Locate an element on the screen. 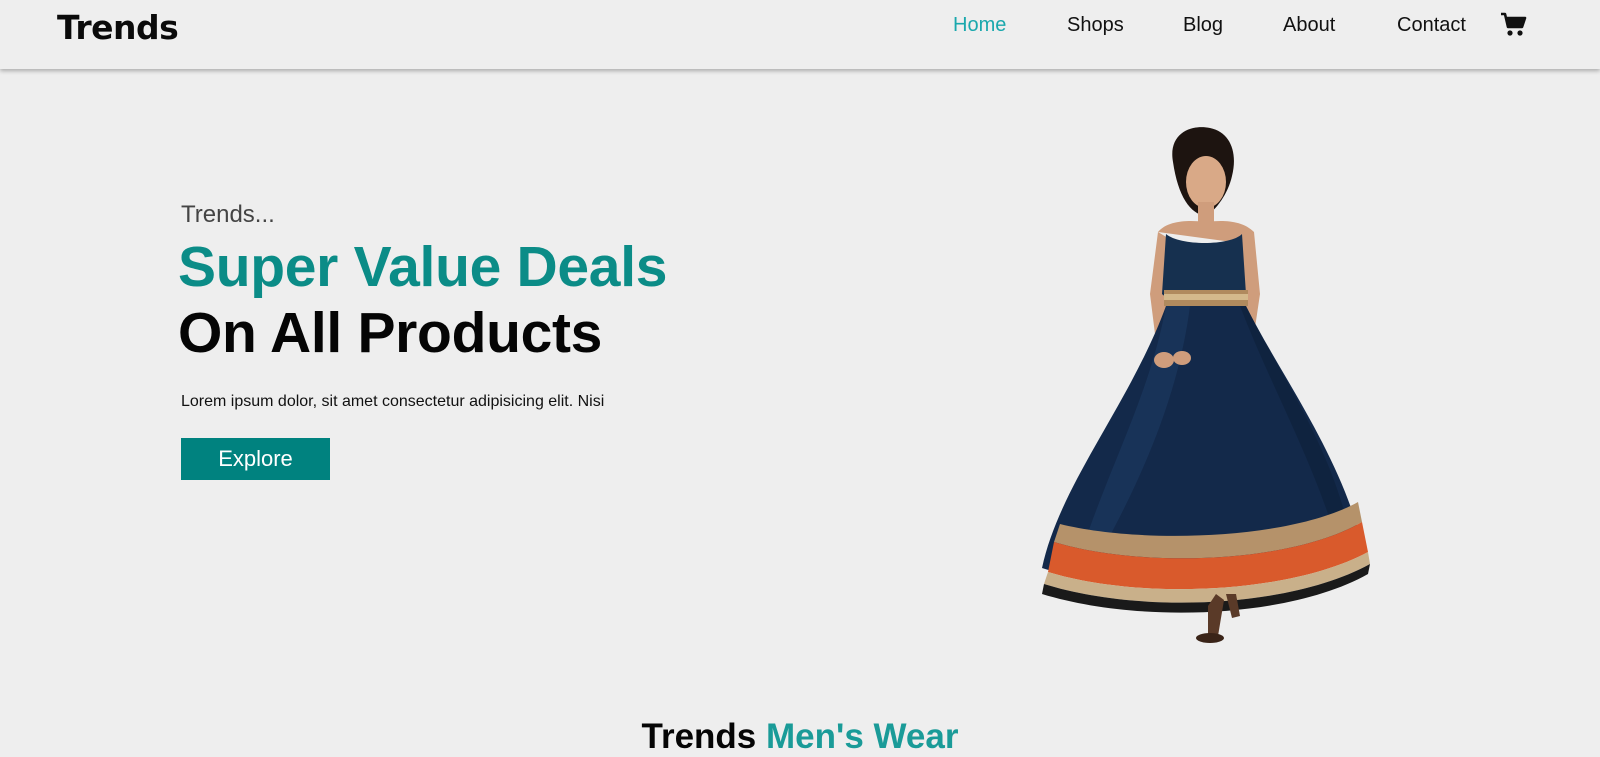 The width and height of the screenshot is (1600, 757). shopping-cart-icon is located at coordinates (1514, 25).